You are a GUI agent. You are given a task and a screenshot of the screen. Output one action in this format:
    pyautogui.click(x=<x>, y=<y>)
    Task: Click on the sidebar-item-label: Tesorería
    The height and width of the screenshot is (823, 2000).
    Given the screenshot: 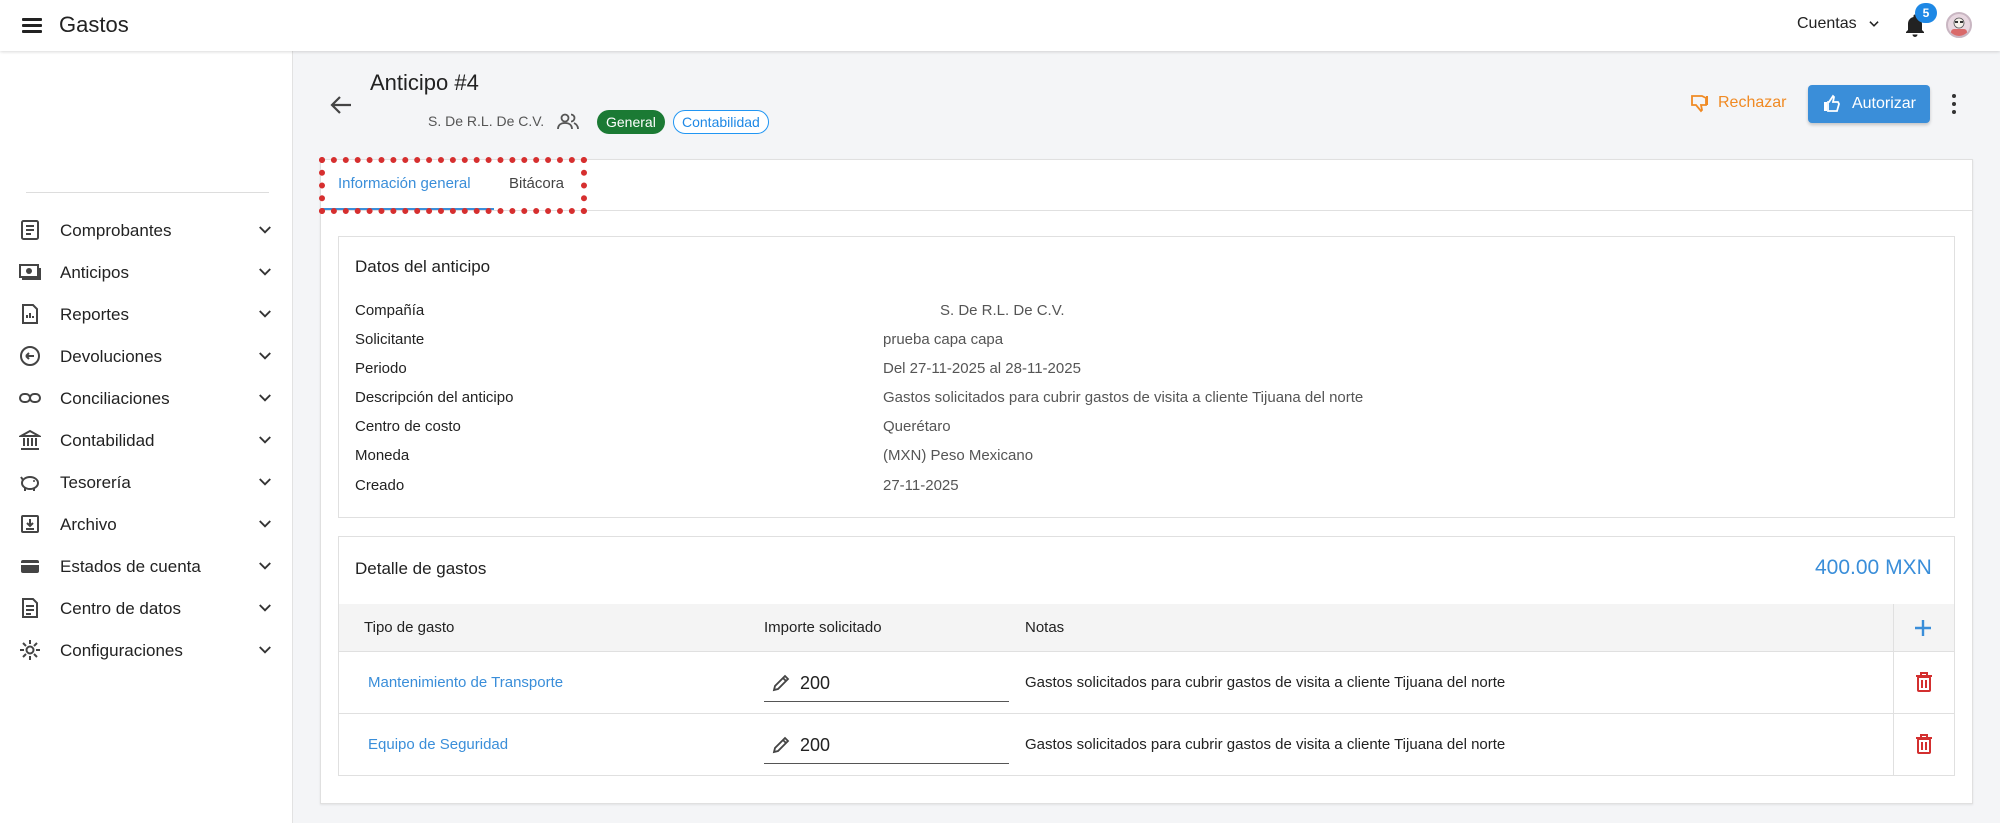 What is the action you would take?
    pyautogui.click(x=95, y=482)
    